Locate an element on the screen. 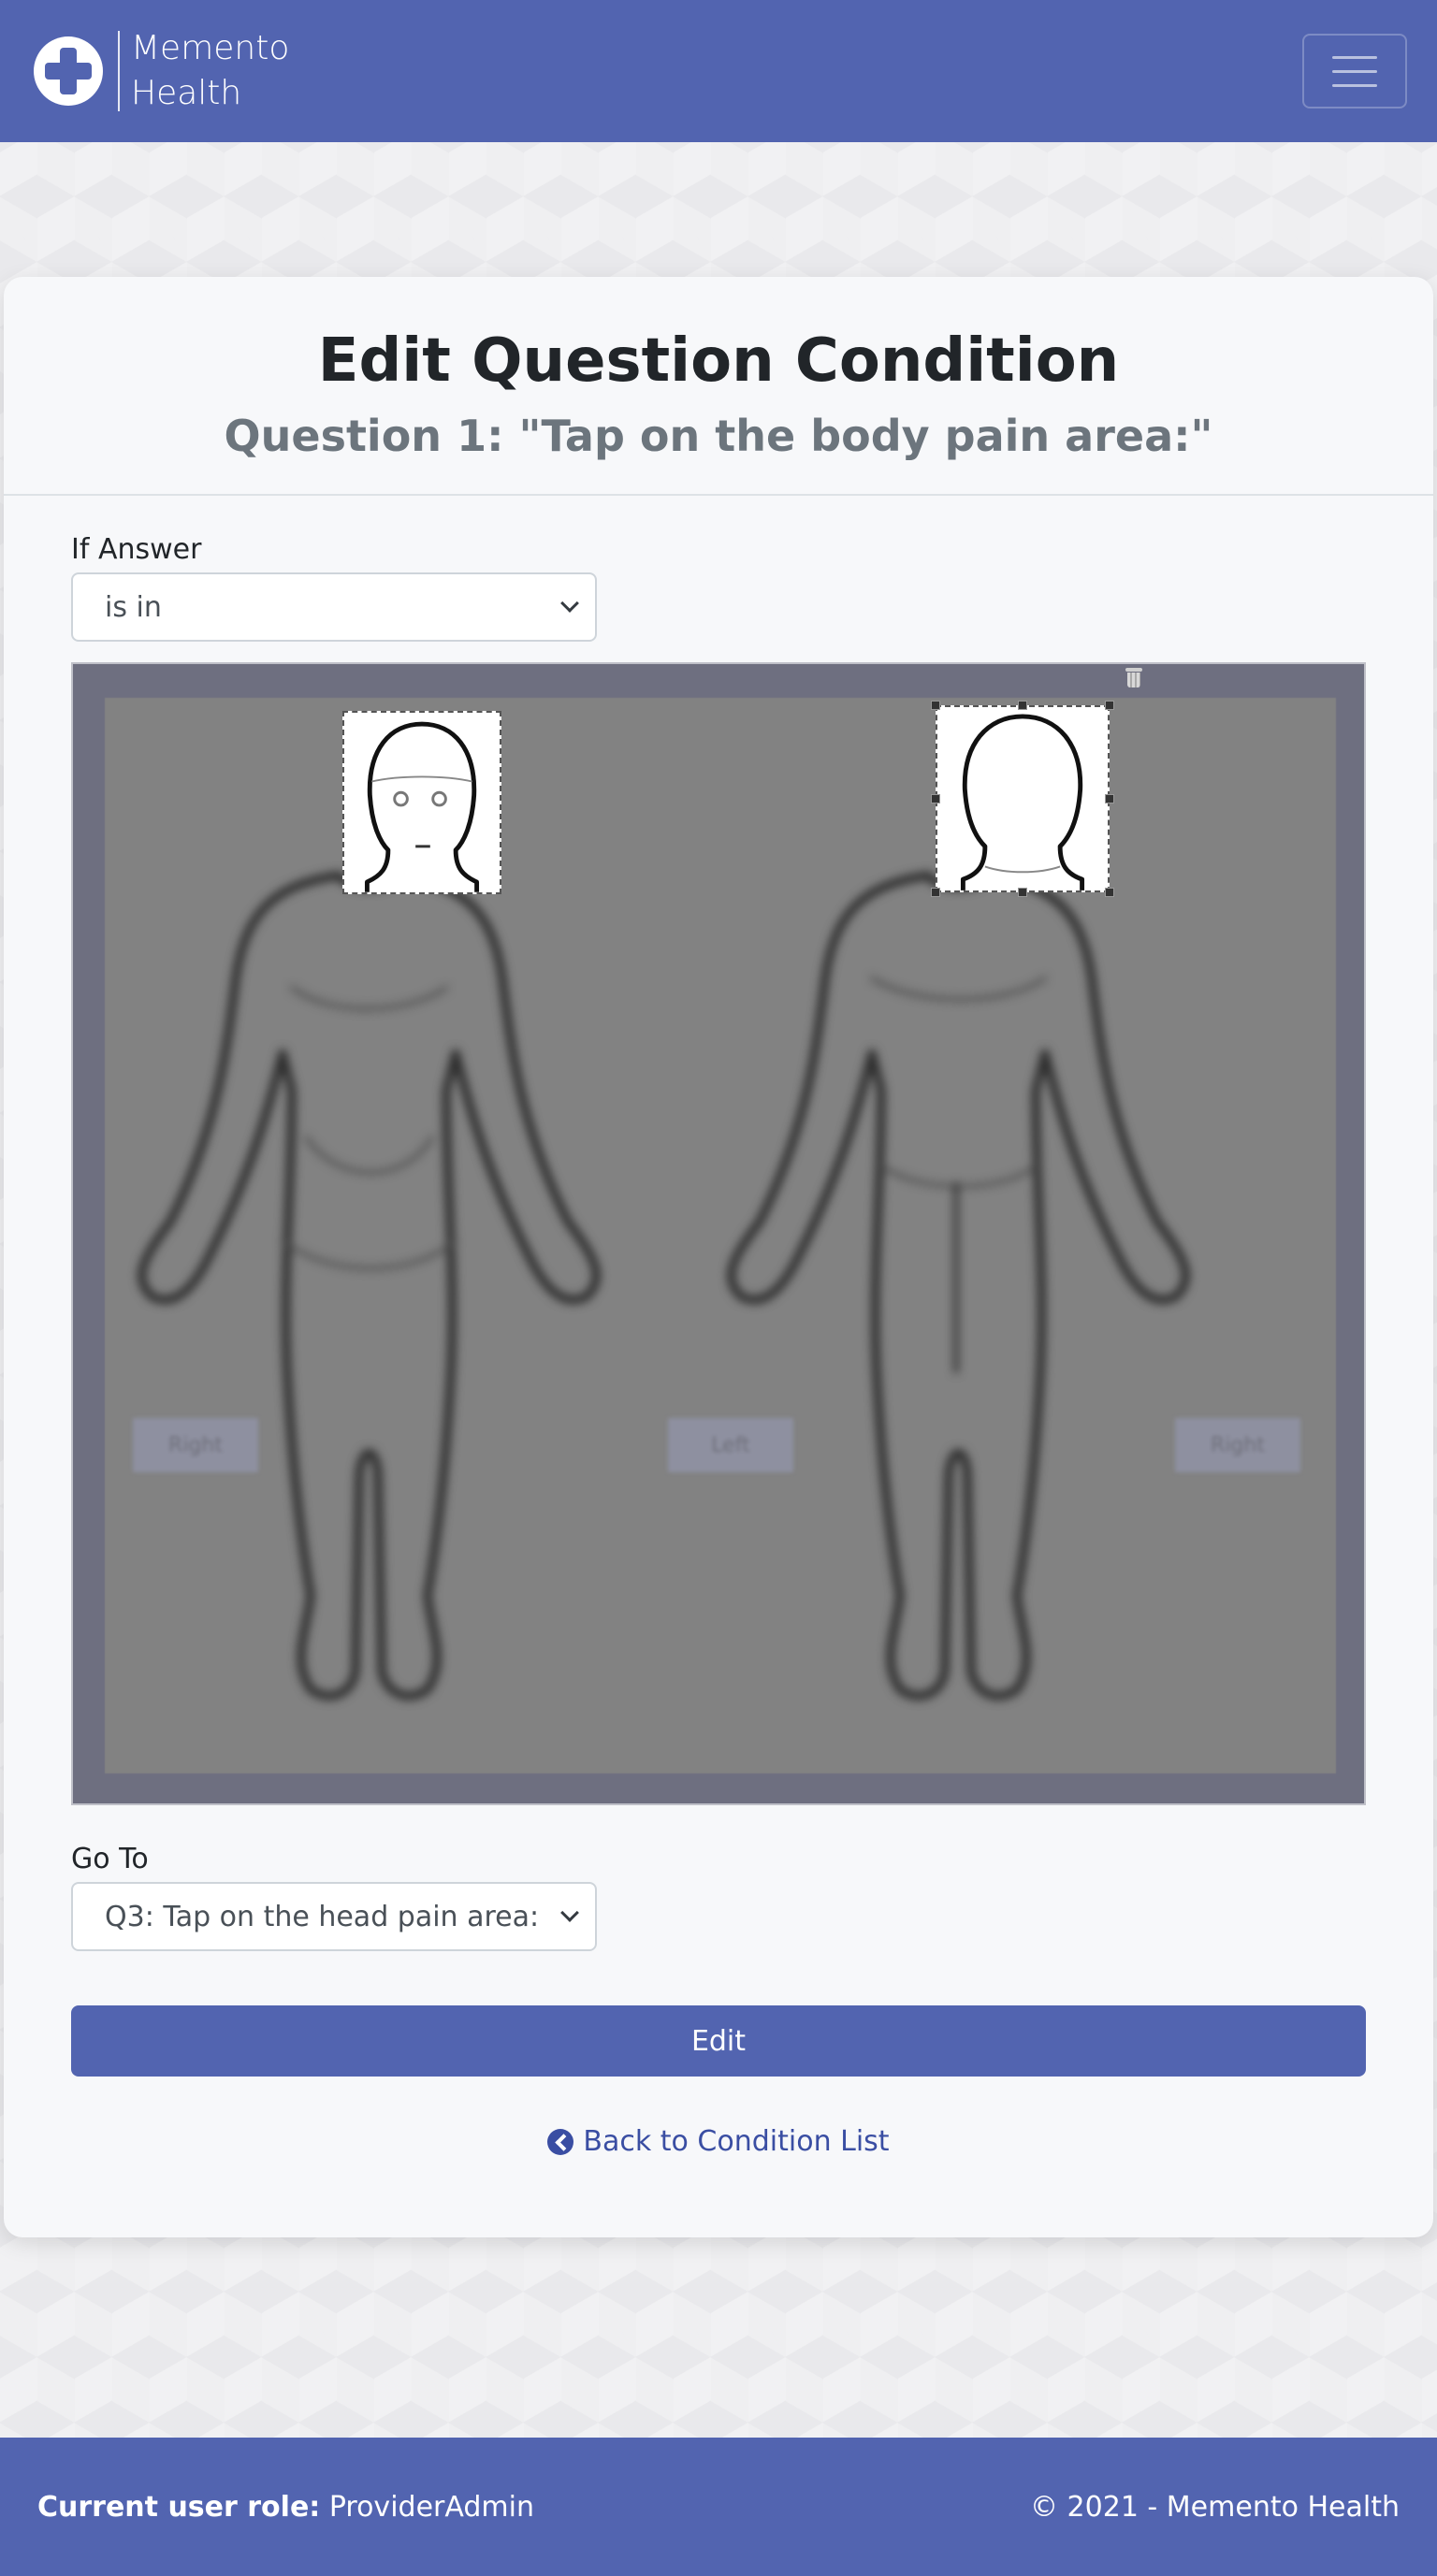 The height and width of the screenshot is (2576, 1437). front-head-region is located at coordinates (421, 802).